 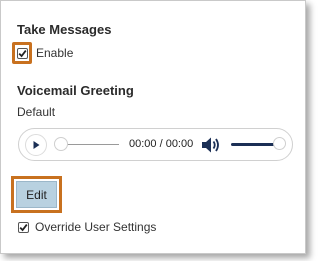 I want to click on time-display: 00:00 / 00:00, so click(x=161, y=144).